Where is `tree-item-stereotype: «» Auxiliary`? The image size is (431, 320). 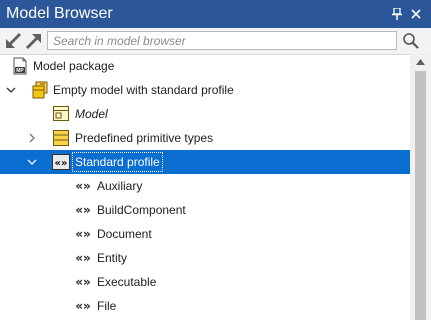 tree-item-stereotype: «» Auxiliary is located at coordinates (205, 186).